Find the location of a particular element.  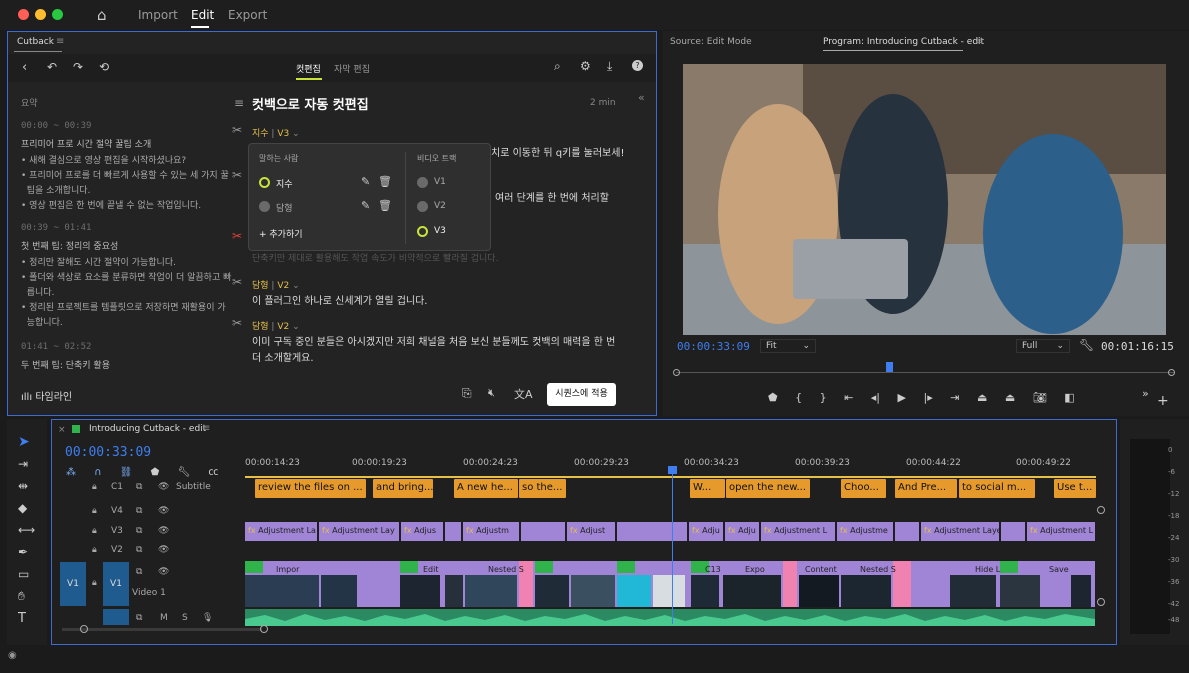

speaker-radio-selected is located at coordinates (264, 182).